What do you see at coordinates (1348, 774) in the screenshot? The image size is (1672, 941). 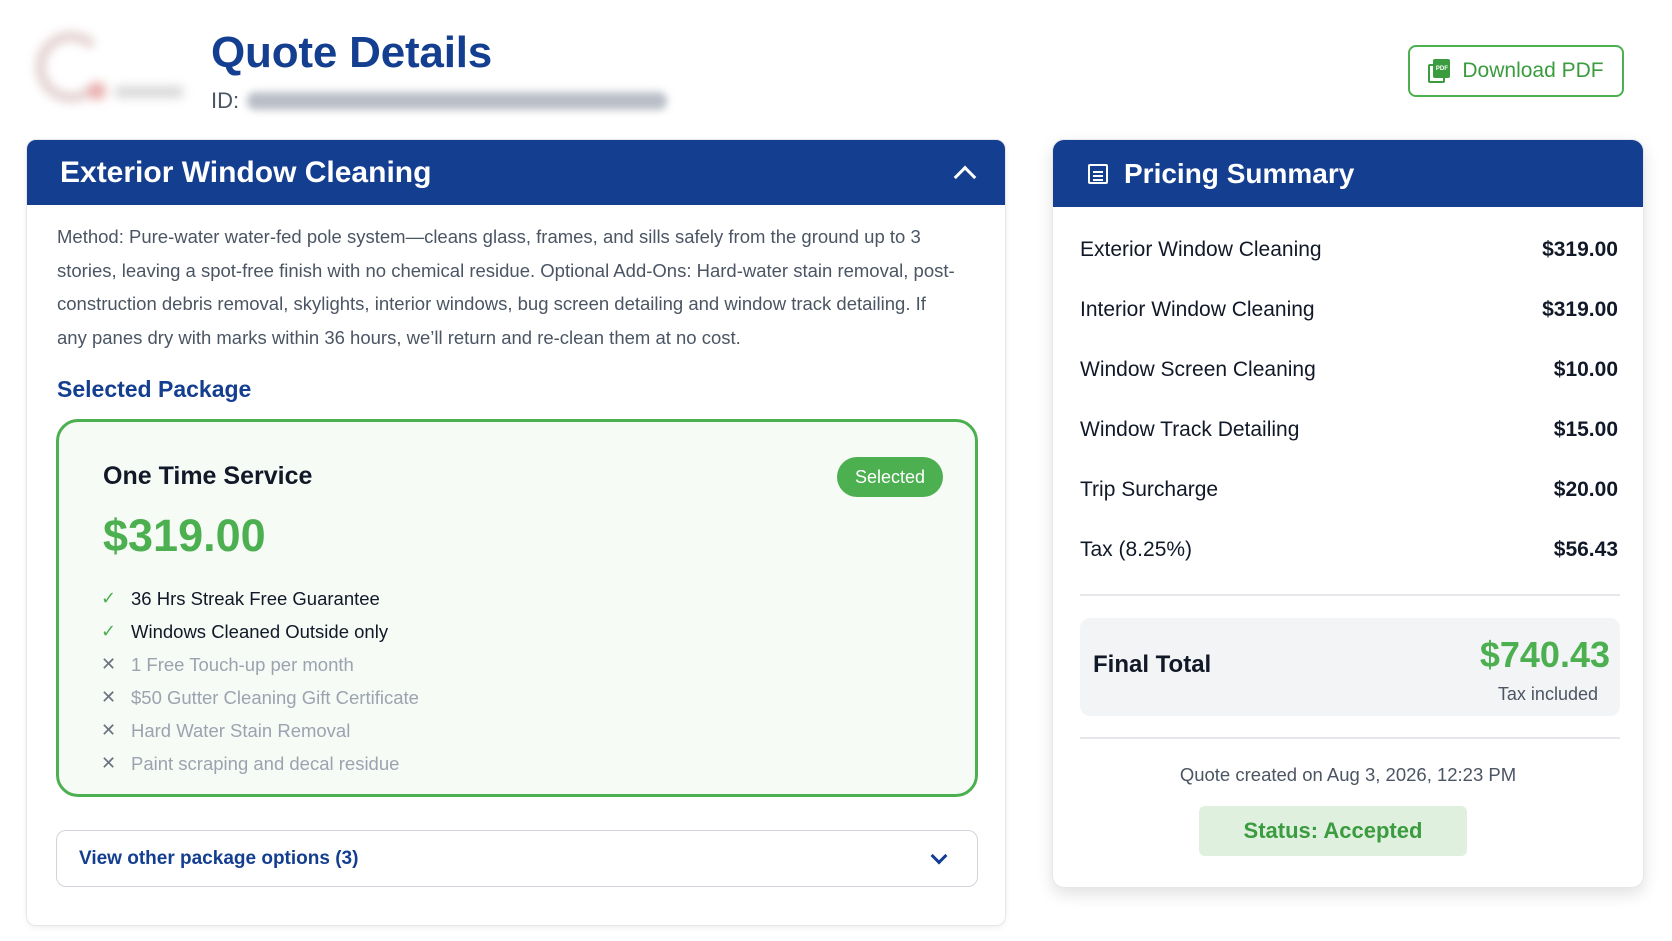 I see `quote-created-date: Quote created on Aug 3, 2026, 12:23 PM` at bounding box center [1348, 774].